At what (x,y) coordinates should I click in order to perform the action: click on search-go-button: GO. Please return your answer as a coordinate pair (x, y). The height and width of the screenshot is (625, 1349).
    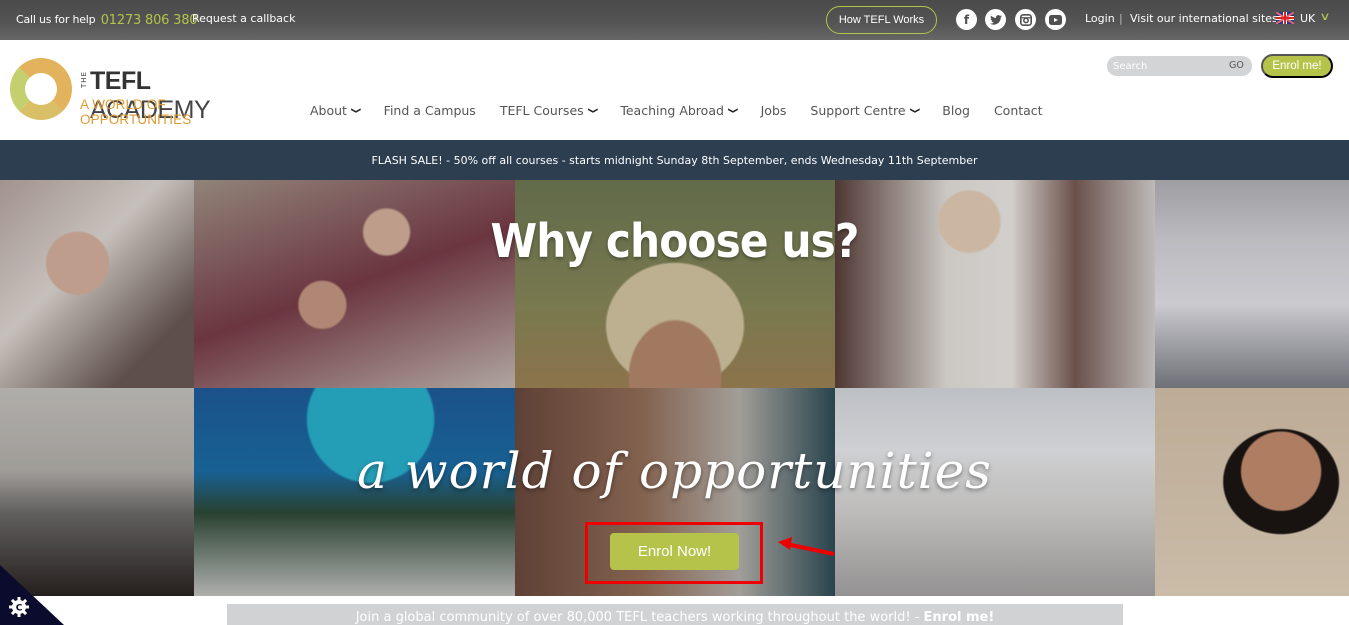
    Looking at the image, I should click on (1236, 65).